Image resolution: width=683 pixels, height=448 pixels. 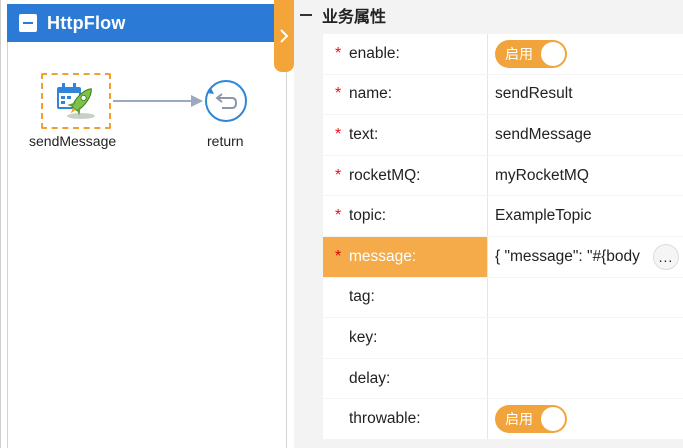 What do you see at coordinates (385, 175) in the screenshot?
I see `property-key-label: rocketMQ:` at bounding box center [385, 175].